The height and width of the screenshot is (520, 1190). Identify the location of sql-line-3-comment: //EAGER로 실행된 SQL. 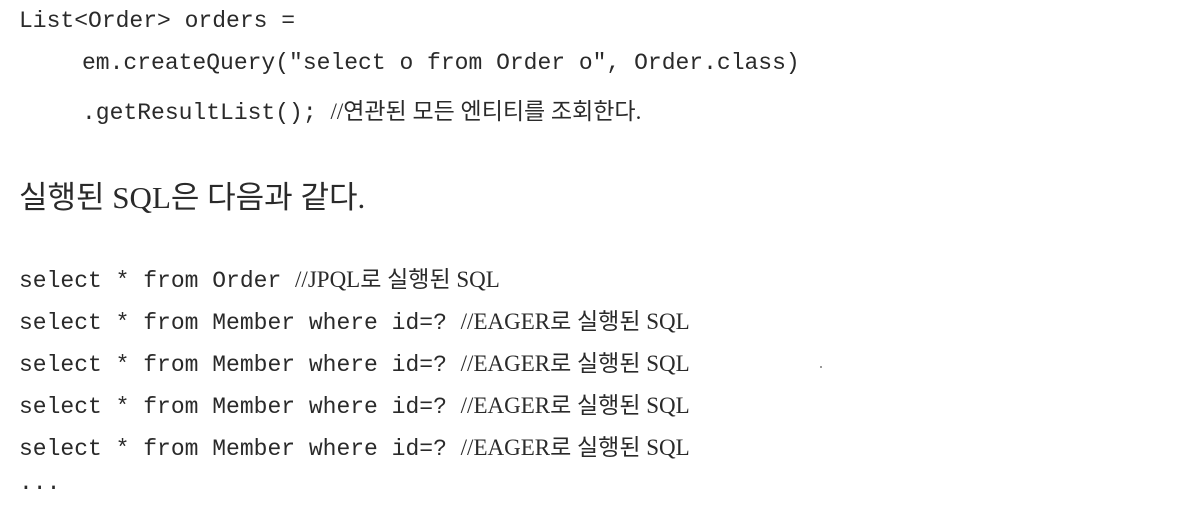
(575, 363).